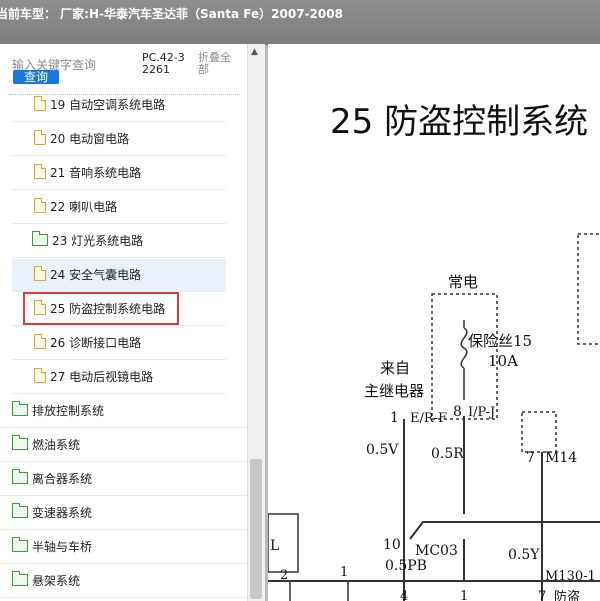 The image size is (600, 601). I want to click on tree-folder-label: 悬架系统, so click(56, 581).